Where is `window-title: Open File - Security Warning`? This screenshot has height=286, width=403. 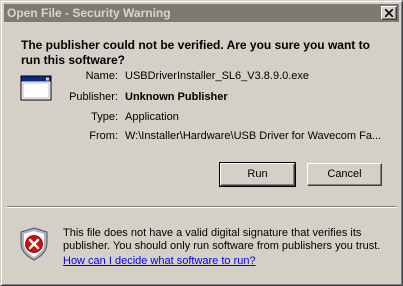 window-title: Open File - Security Warning is located at coordinates (89, 13).